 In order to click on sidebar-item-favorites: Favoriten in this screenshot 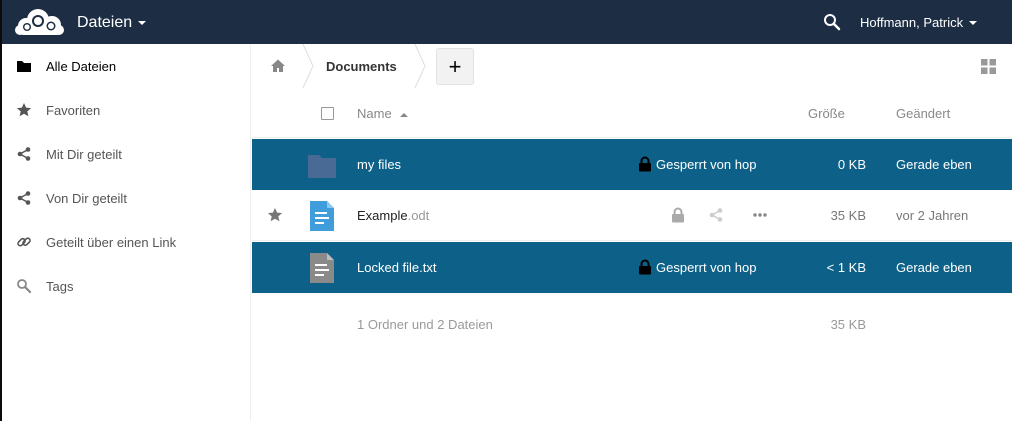, I will do `click(126, 110)`.